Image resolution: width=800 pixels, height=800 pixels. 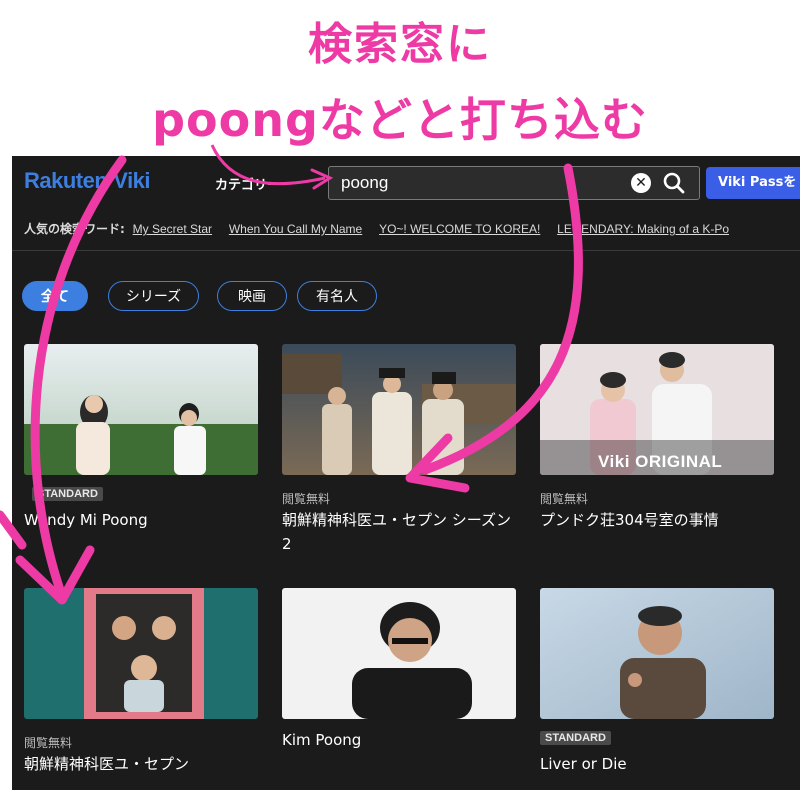 I want to click on result-card: Viki ORIGINAL 閲覧無料 プンドク荘304号室の事情, so click(x=657, y=444).